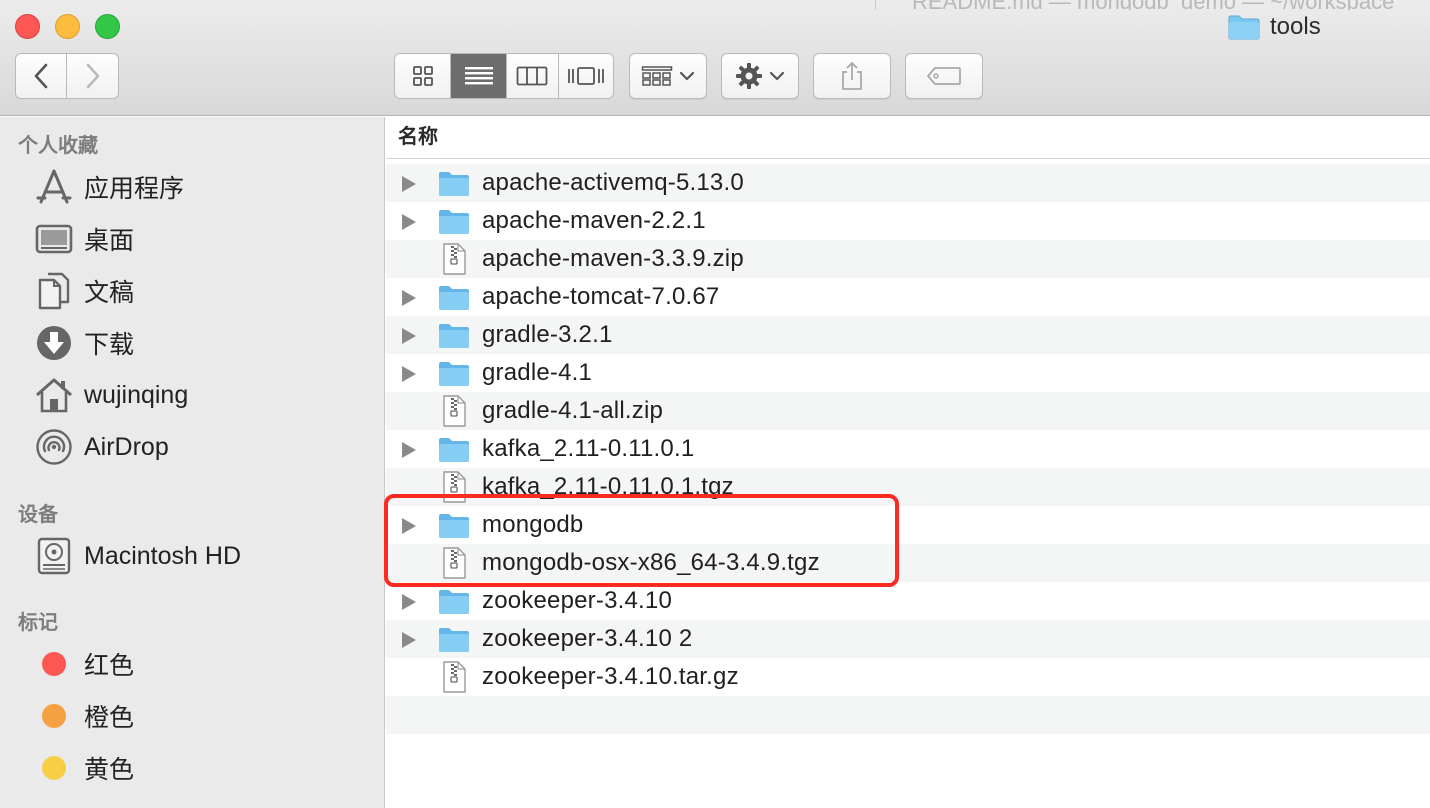  Describe the element at coordinates (58, 146) in the screenshot. I see `sidebar-section-favorites: 个人收藏` at that location.